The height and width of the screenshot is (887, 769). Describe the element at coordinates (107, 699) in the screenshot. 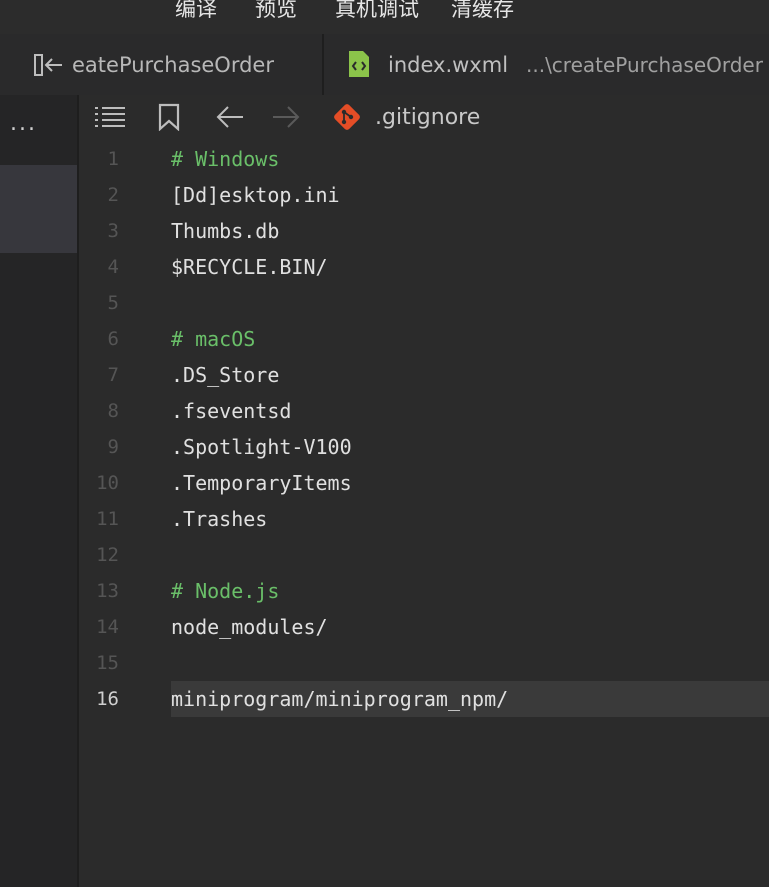

I see `line-number: 16` at that location.